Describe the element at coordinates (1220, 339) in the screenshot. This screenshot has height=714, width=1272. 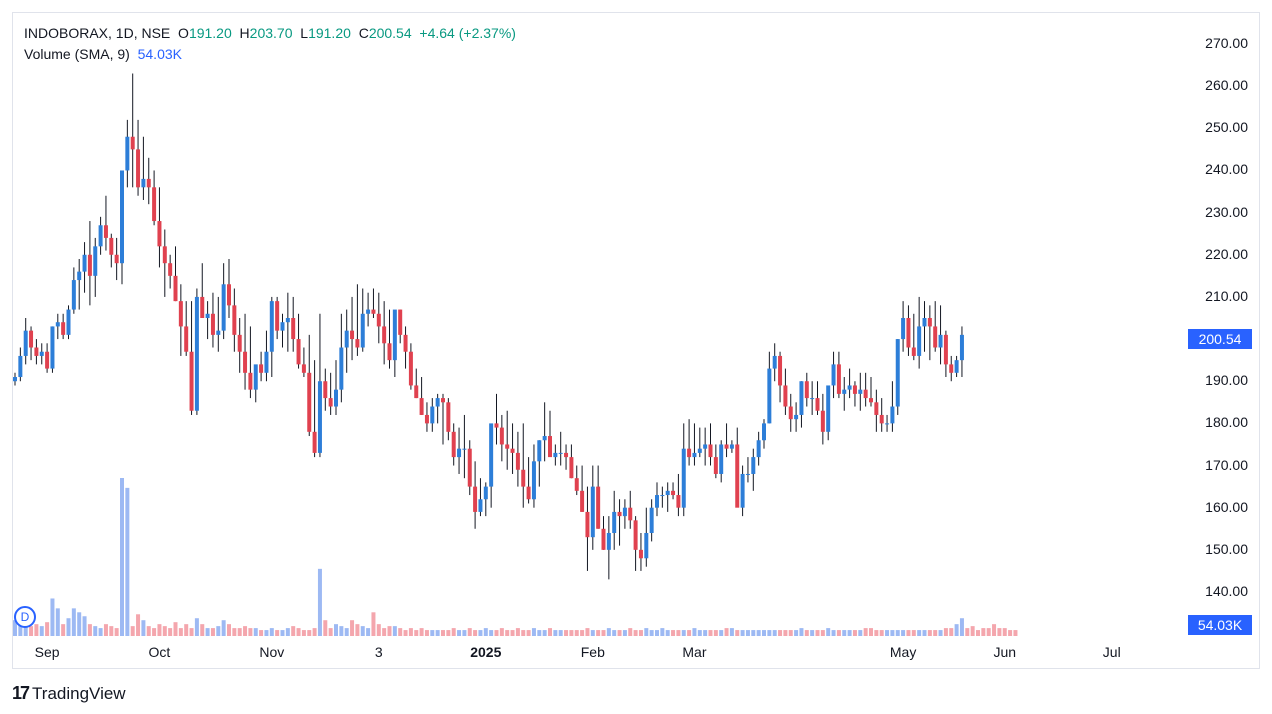
I see `last-price-tag: 200.54` at that location.